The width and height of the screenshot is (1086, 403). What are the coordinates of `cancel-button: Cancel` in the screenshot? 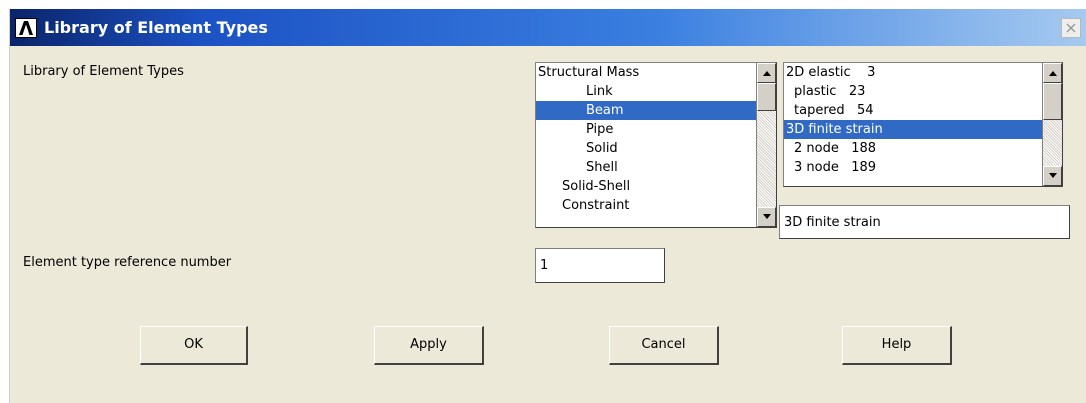 It's located at (664, 345).